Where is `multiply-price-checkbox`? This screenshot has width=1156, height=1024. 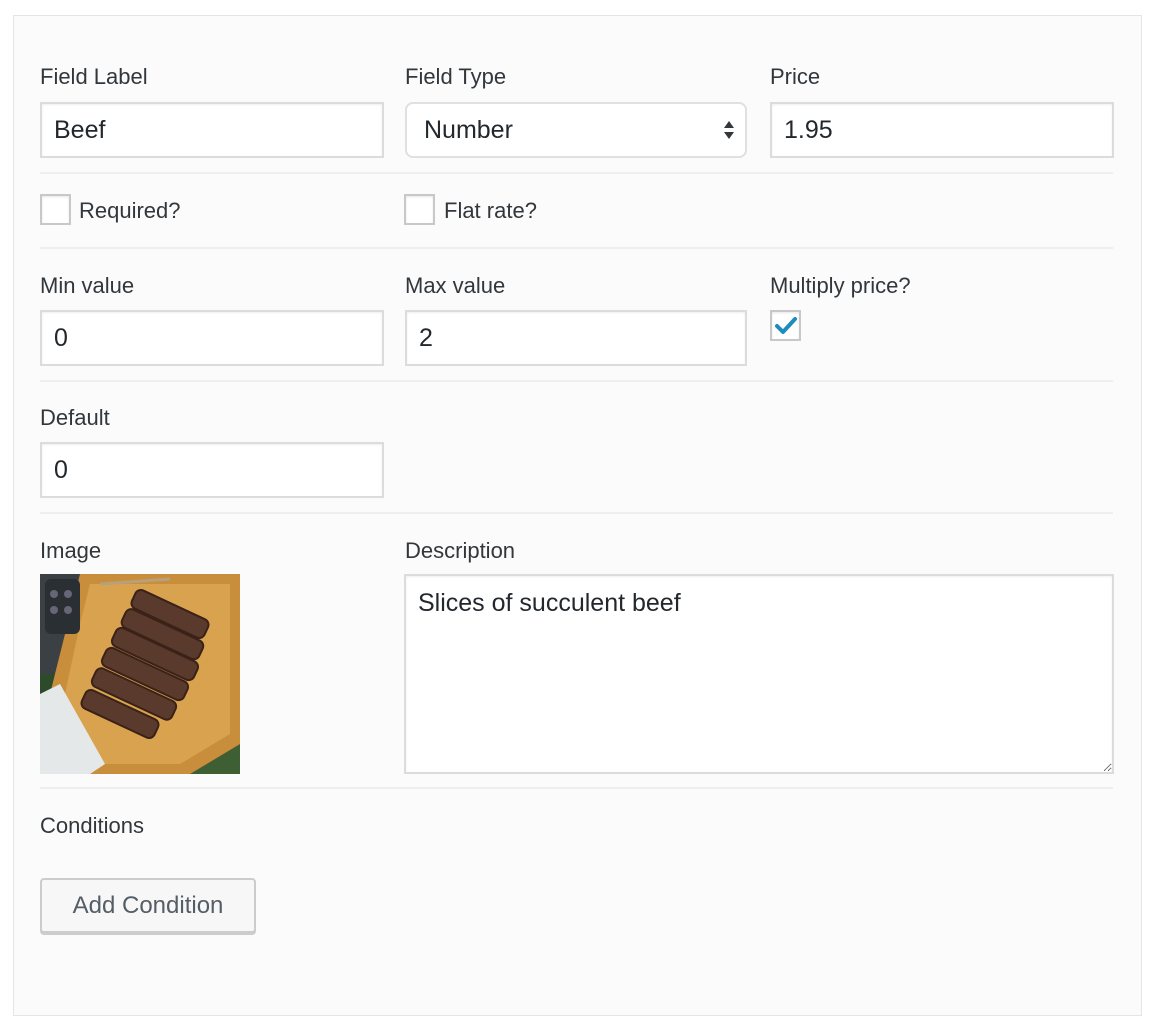 multiply-price-checkbox is located at coordinates (785, 325).